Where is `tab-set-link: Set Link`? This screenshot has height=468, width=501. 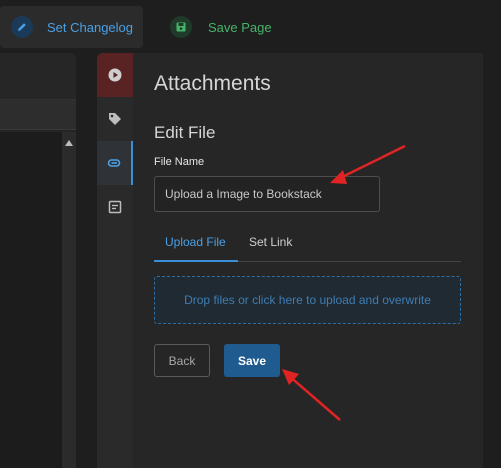
tab-set-link: Set Link is located at coordinates (270, 248).